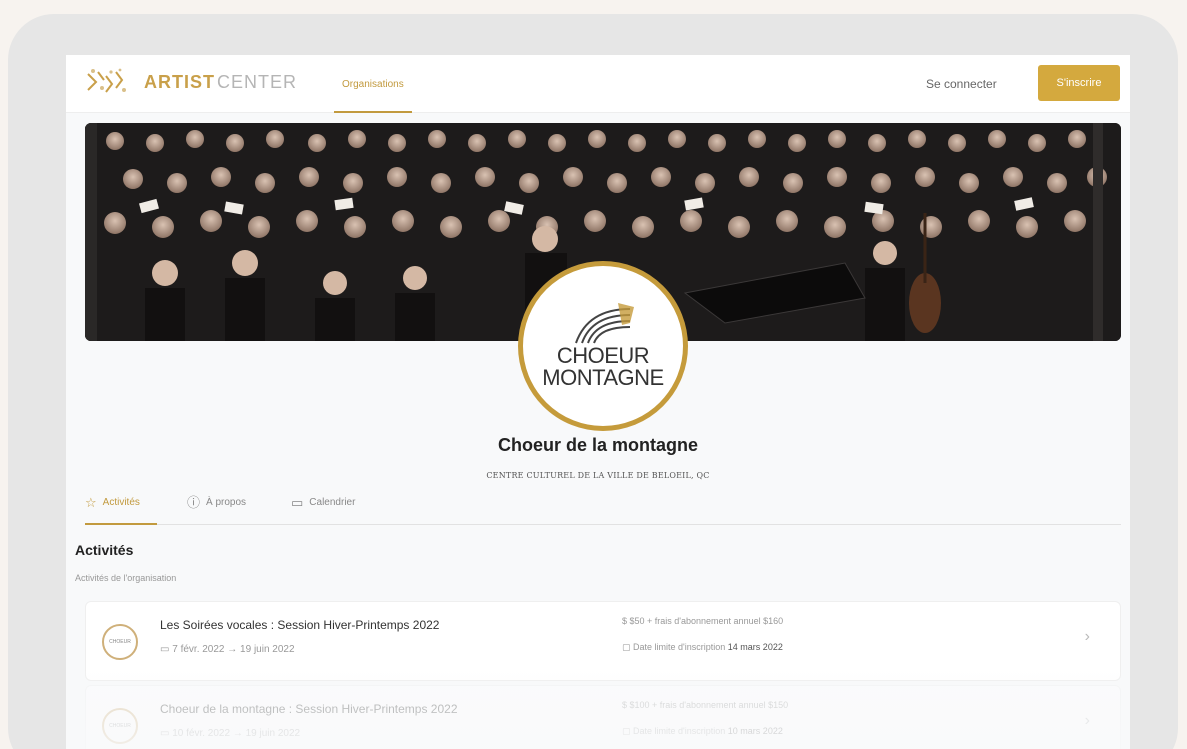  What do you see at coordinates (121, 502) in the screenshot?
I see `tab-label: Activités` at bounding box center [121, 502].